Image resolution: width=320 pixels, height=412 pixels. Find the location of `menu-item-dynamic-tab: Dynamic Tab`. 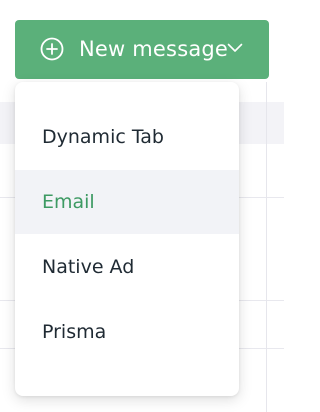

menu-item-dynamic-tab: Dynamic Tab is located at coordinates (127, 137).